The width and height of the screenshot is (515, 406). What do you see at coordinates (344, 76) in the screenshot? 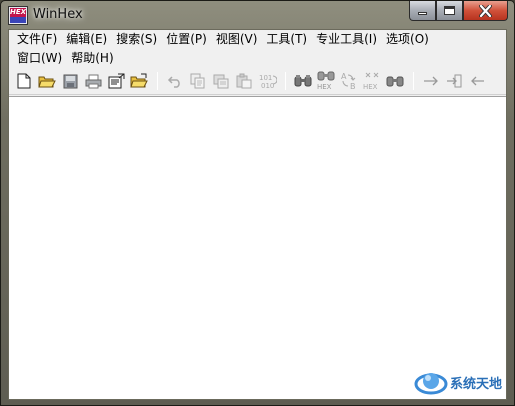
I see `svg-text: A` at bounding box center [344, 76].